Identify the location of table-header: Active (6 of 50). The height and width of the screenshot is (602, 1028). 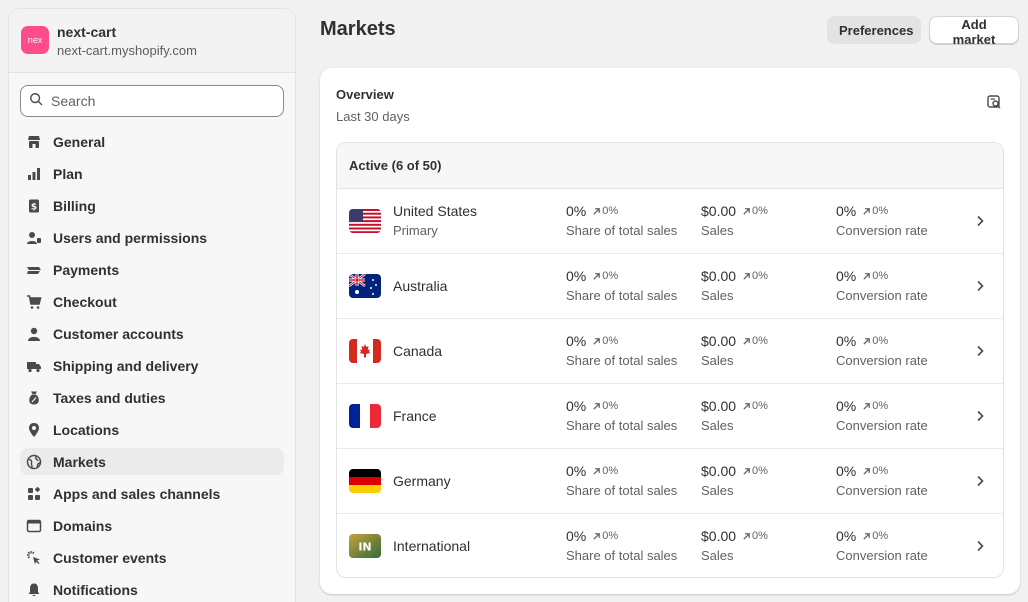
(670, 166).